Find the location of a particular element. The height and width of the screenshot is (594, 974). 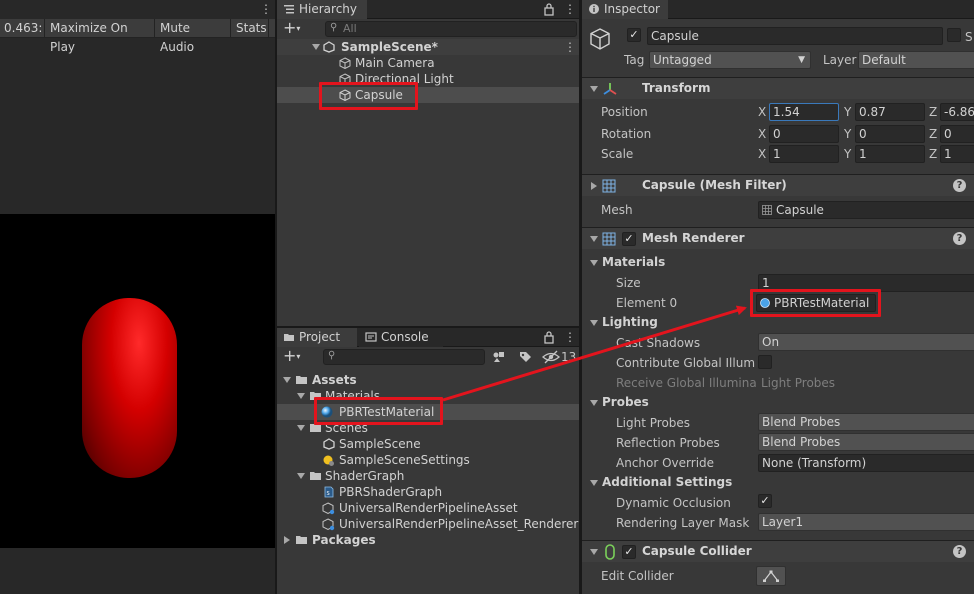

scale-y-label: Y is located at coordinates (847, 154).